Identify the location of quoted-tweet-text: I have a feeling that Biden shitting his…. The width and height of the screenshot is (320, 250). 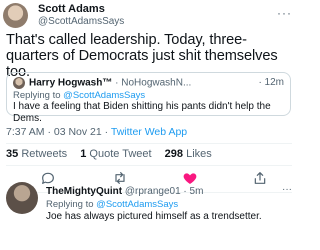
(142, 112).